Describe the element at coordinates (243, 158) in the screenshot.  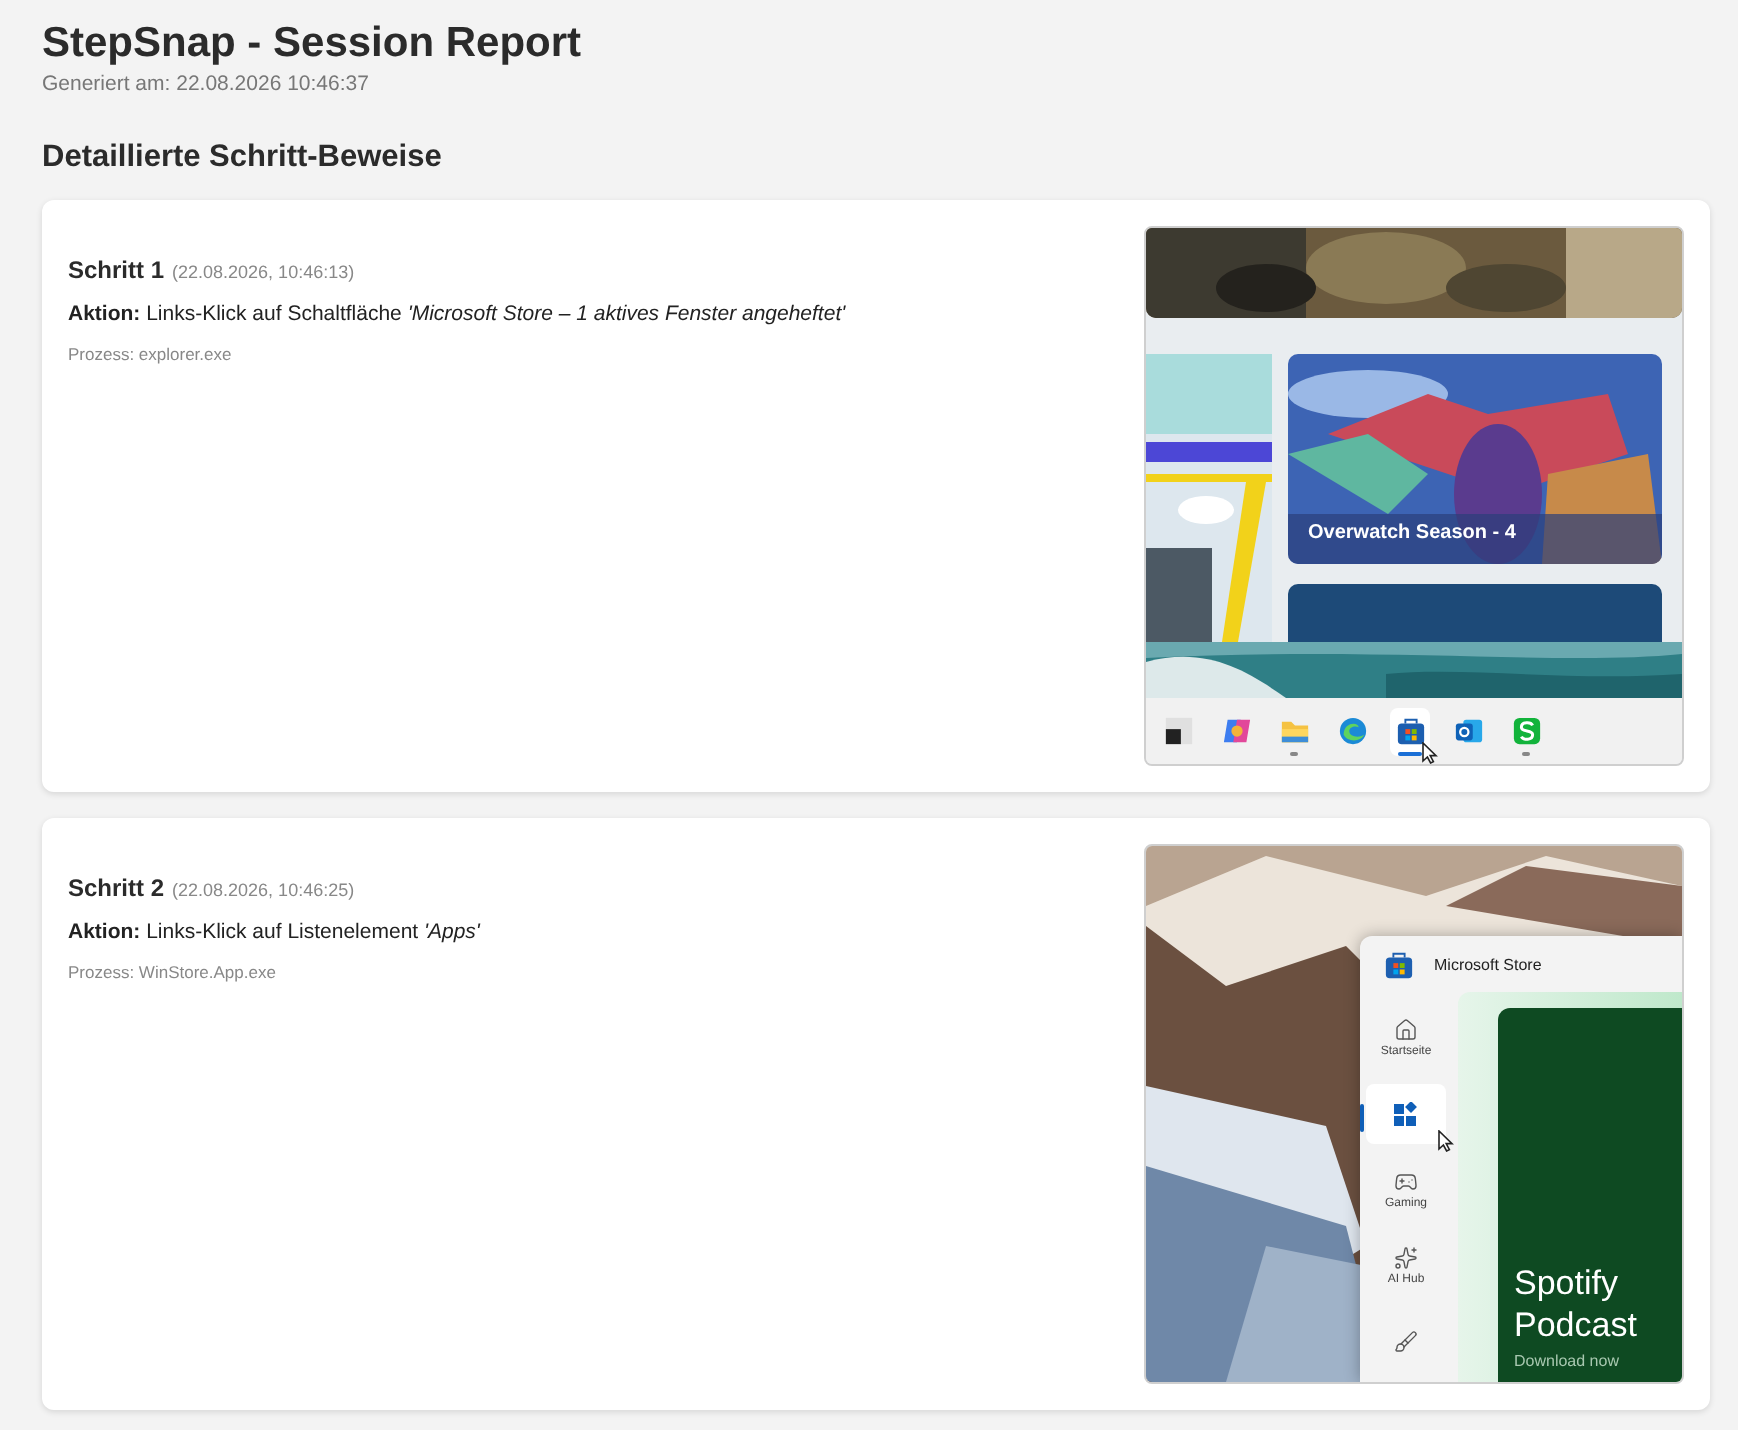
I see `section-title: Detaillierte Schritt-Beweise` at that location.